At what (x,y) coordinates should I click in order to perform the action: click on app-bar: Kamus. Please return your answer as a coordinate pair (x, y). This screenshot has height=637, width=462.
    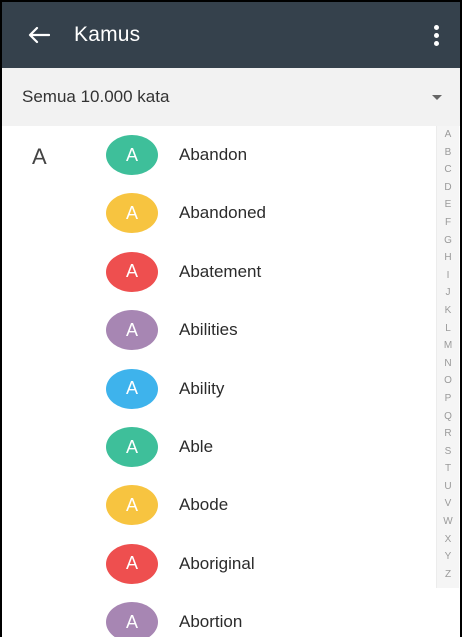
    Looking at the image, I should click on (231, 35).